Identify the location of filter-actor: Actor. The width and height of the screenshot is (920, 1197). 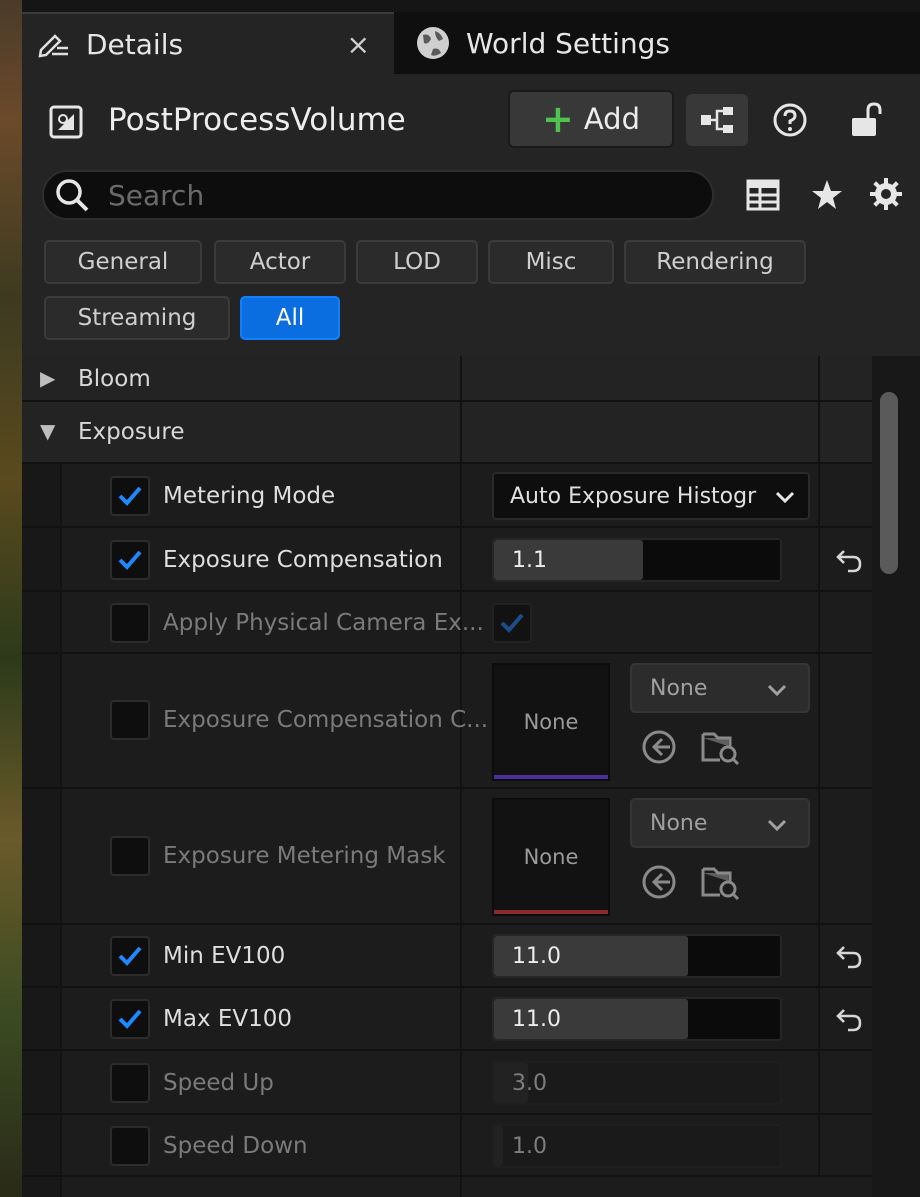
(280, 262).